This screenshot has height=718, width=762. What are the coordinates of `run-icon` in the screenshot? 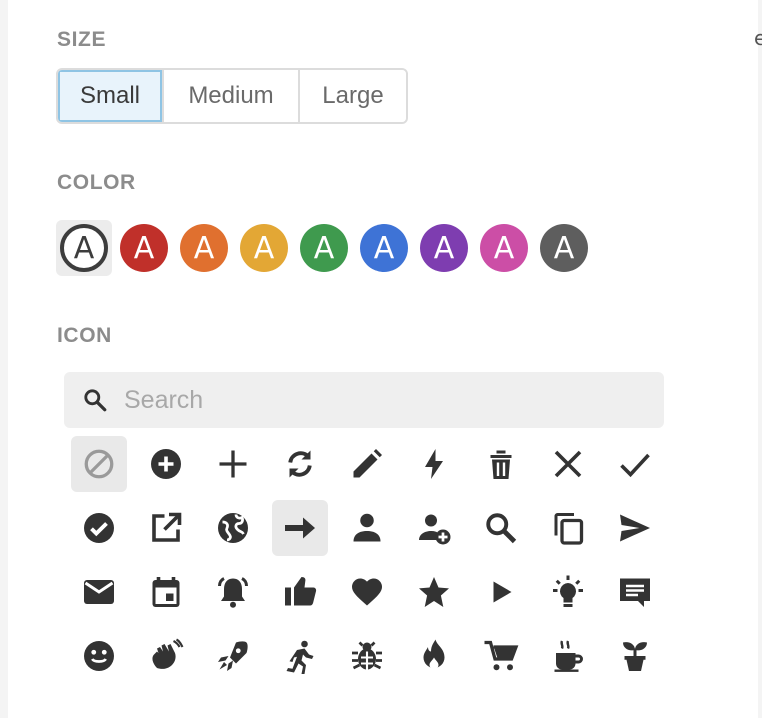 It's located at (299, 657).